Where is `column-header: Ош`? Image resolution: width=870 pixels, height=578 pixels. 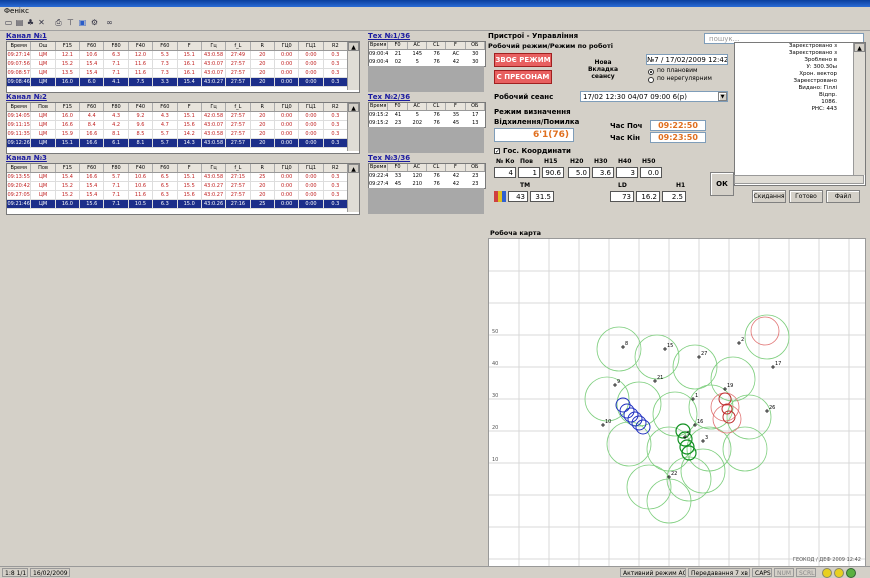
column-header: Ош is located at coordinates (43, 46).